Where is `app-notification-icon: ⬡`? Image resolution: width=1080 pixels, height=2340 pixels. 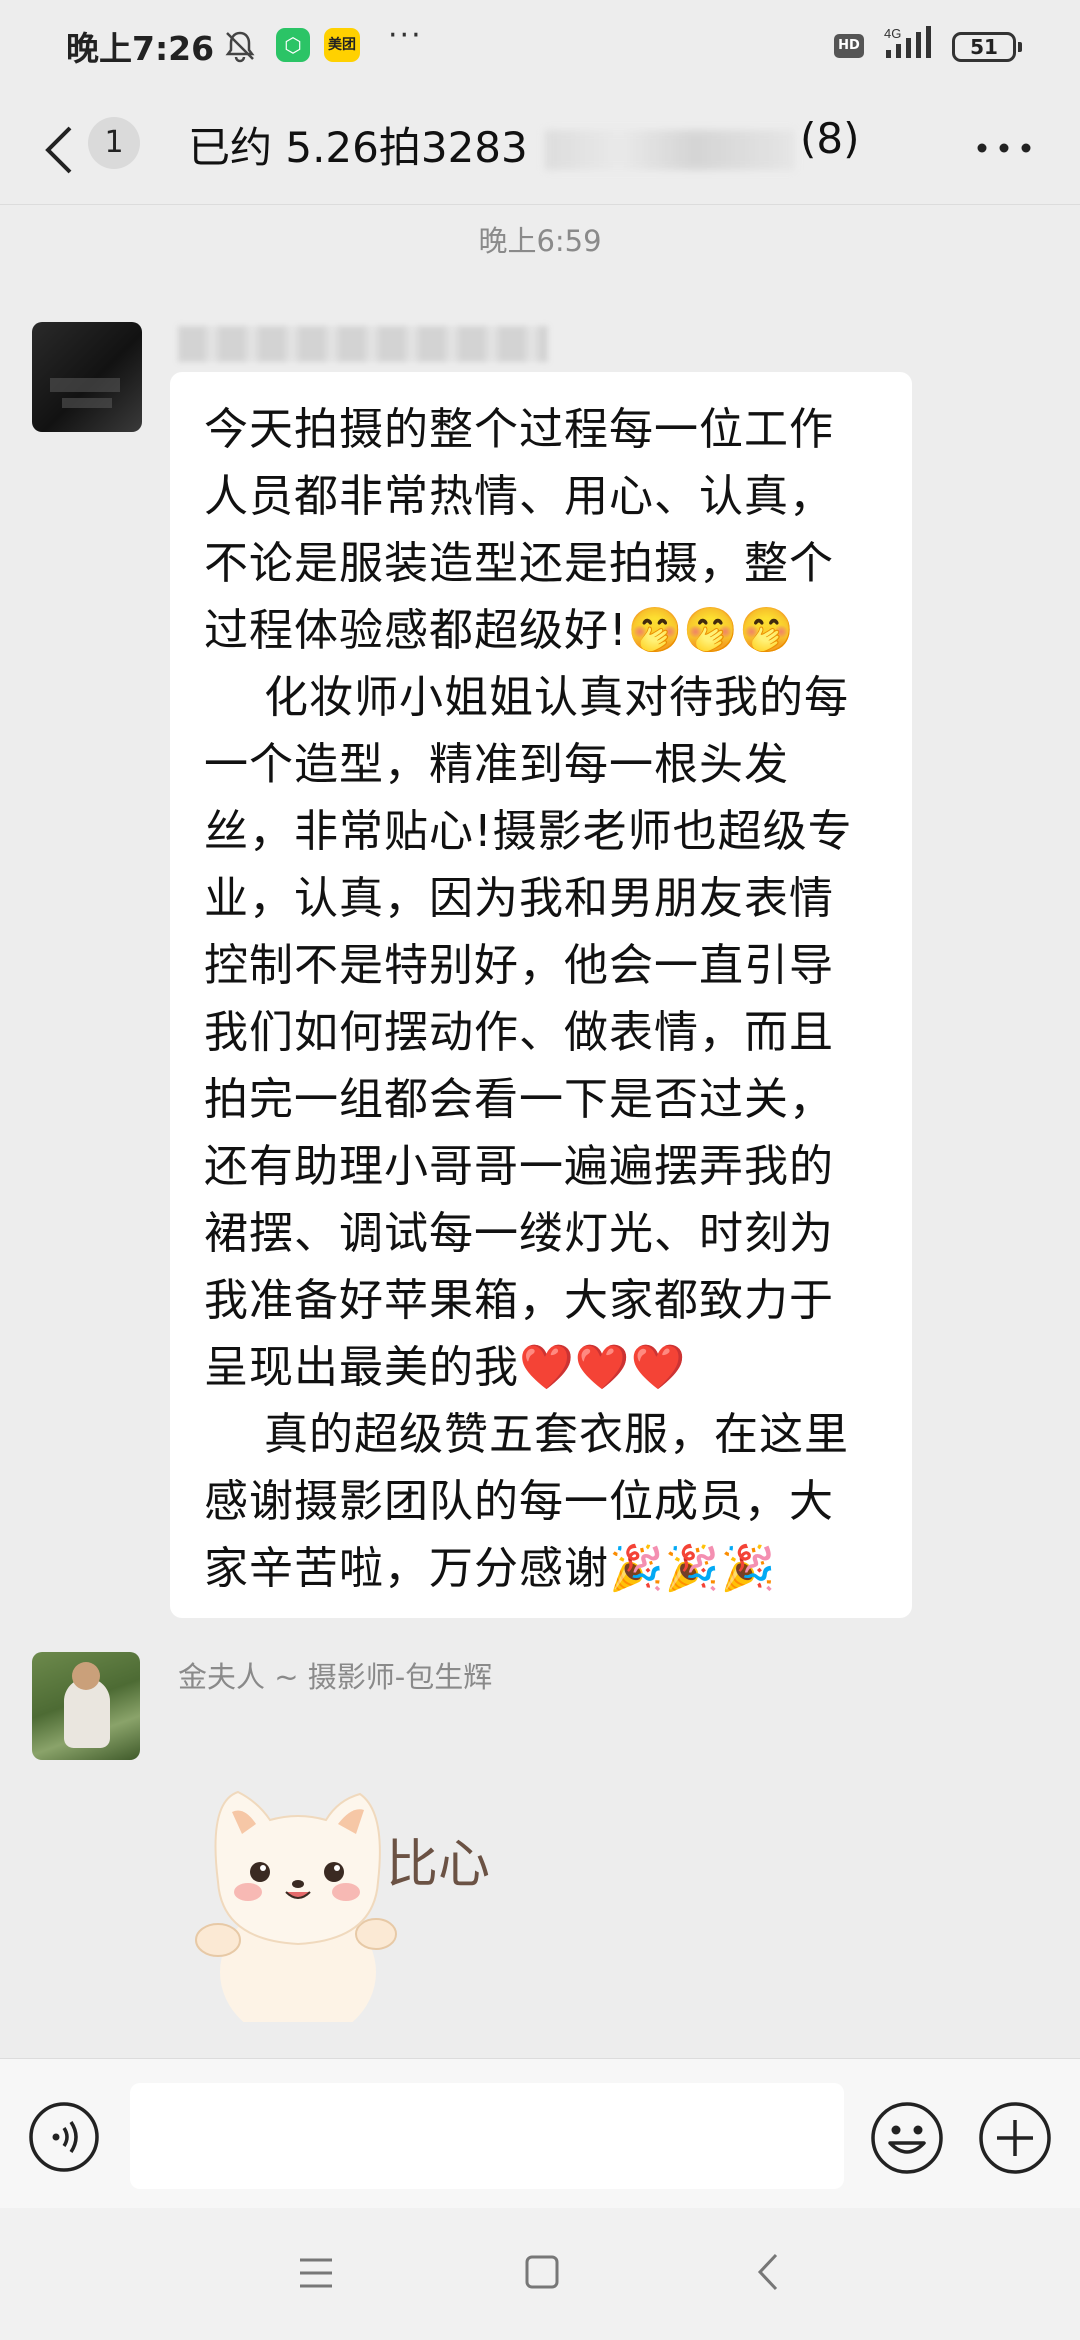 app-notification-icon: ⬡ is located at coordinates (293, 45).